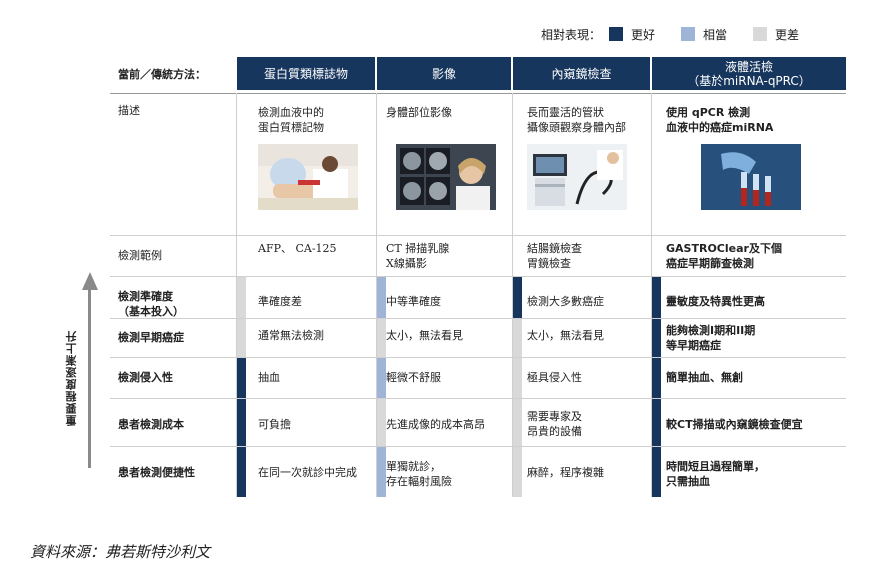 This screenshot has height=571, width=886. I want to click on cell-accuracy-liquid: 靈敏度及特異性更高, so click(715, 301).